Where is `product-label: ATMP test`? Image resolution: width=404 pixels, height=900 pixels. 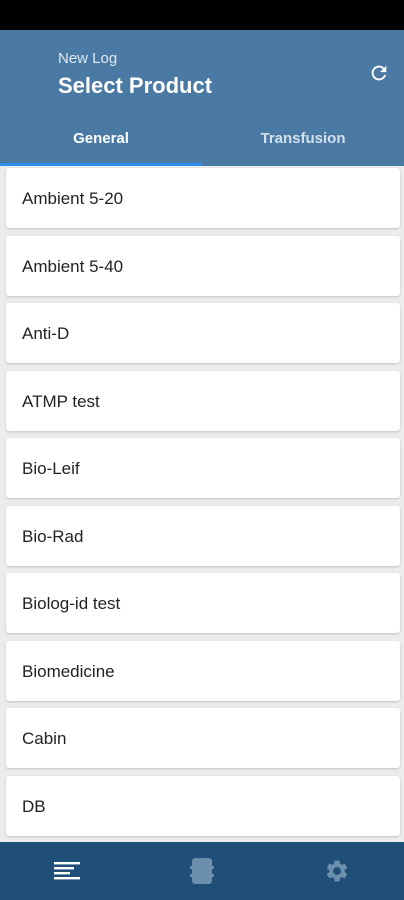
product-label: ATMP test is located at coordinates (61, 401).